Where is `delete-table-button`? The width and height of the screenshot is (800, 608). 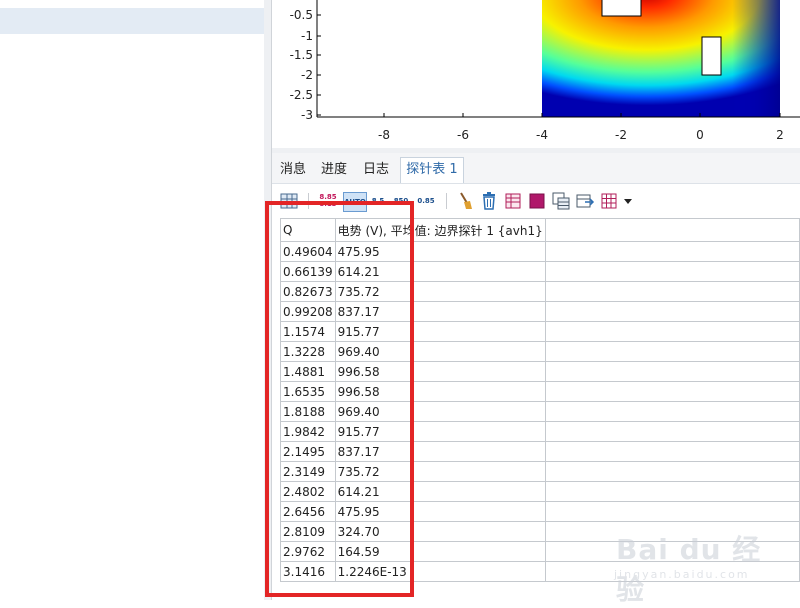
delete-table-button is located at coordinates (489, 201).